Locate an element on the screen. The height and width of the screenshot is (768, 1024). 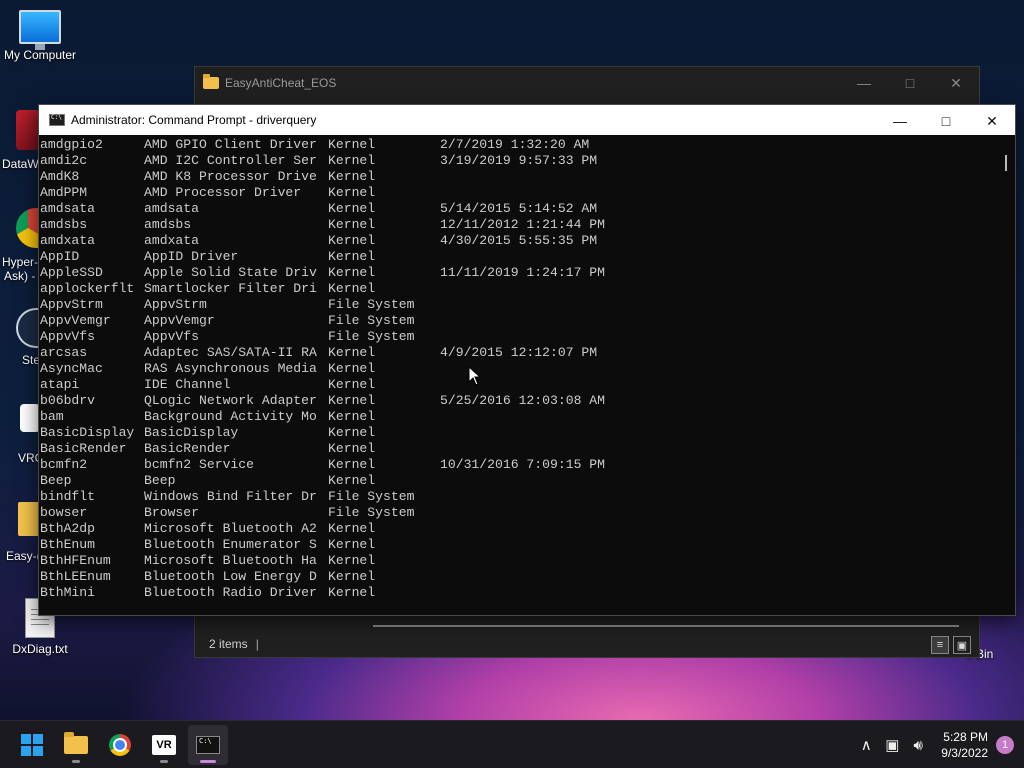
network-icon: ▣ is located at coordinates (892, 745).